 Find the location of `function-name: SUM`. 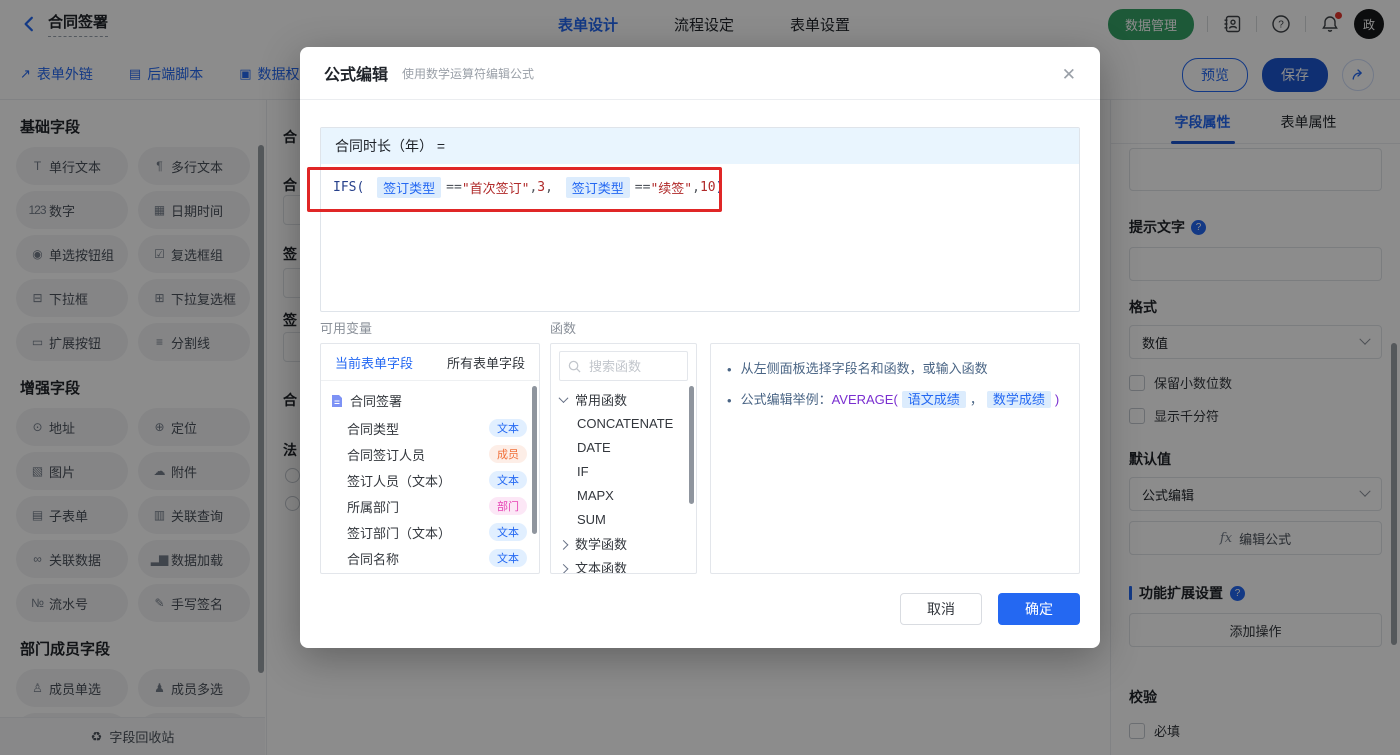

function-name: SUM is located at coordinates (591, 519).